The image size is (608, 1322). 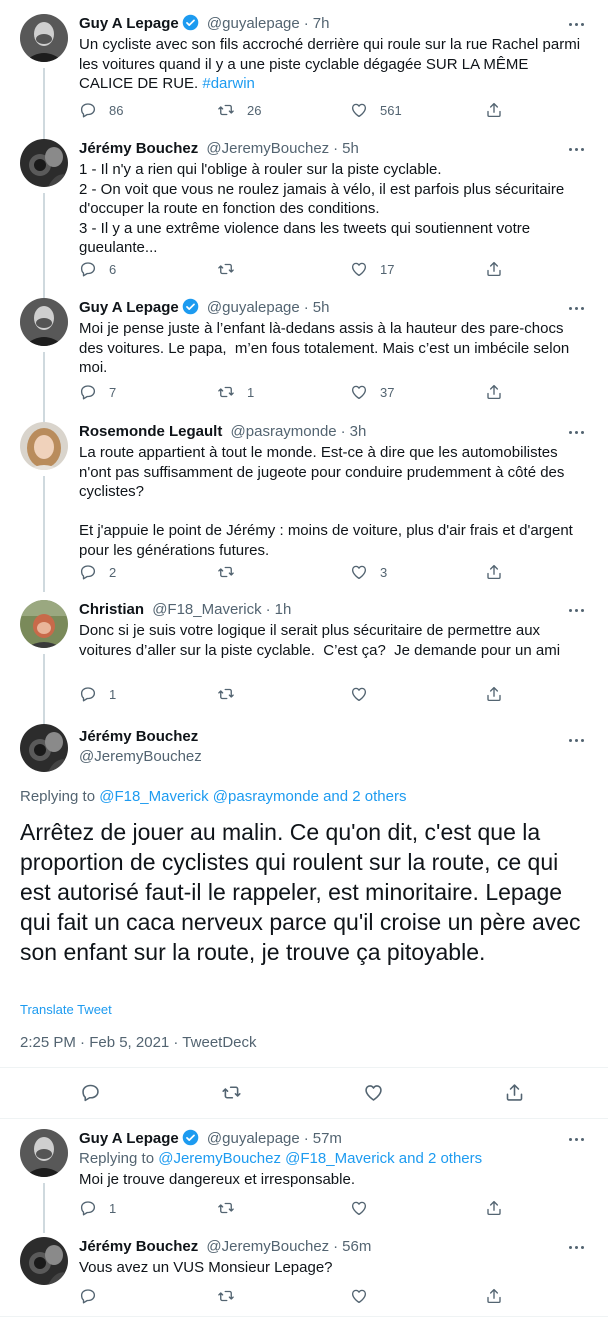 I want to click on reply-button: 7, so click(x=97, y=392).